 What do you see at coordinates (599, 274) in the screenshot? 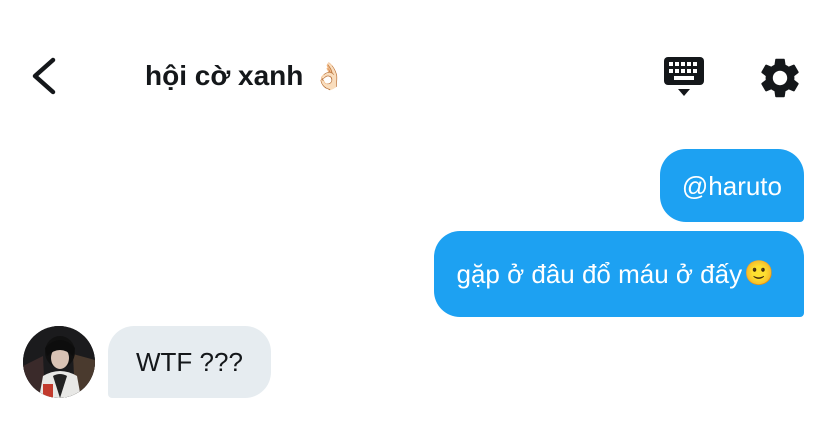
I see `message-text: gặp ở đâu đổ máu ở đấy` at bounding box center [599, 274].